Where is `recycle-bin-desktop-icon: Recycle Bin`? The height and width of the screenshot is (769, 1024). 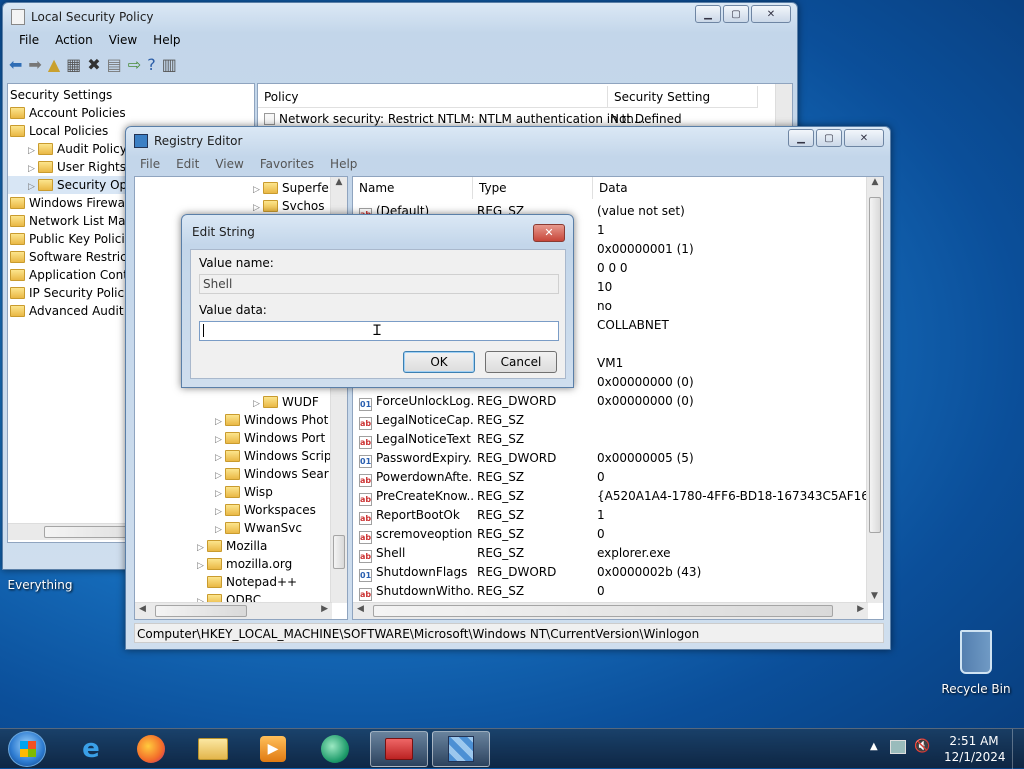
recycle-bin-desktop-icon: Recycle Bin is located at coordinates (976, 663).